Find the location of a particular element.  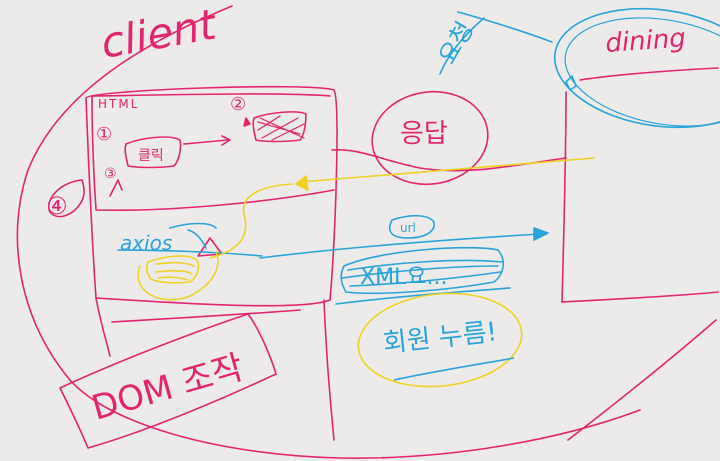

callback-curve is located at coordinates (251, 221).